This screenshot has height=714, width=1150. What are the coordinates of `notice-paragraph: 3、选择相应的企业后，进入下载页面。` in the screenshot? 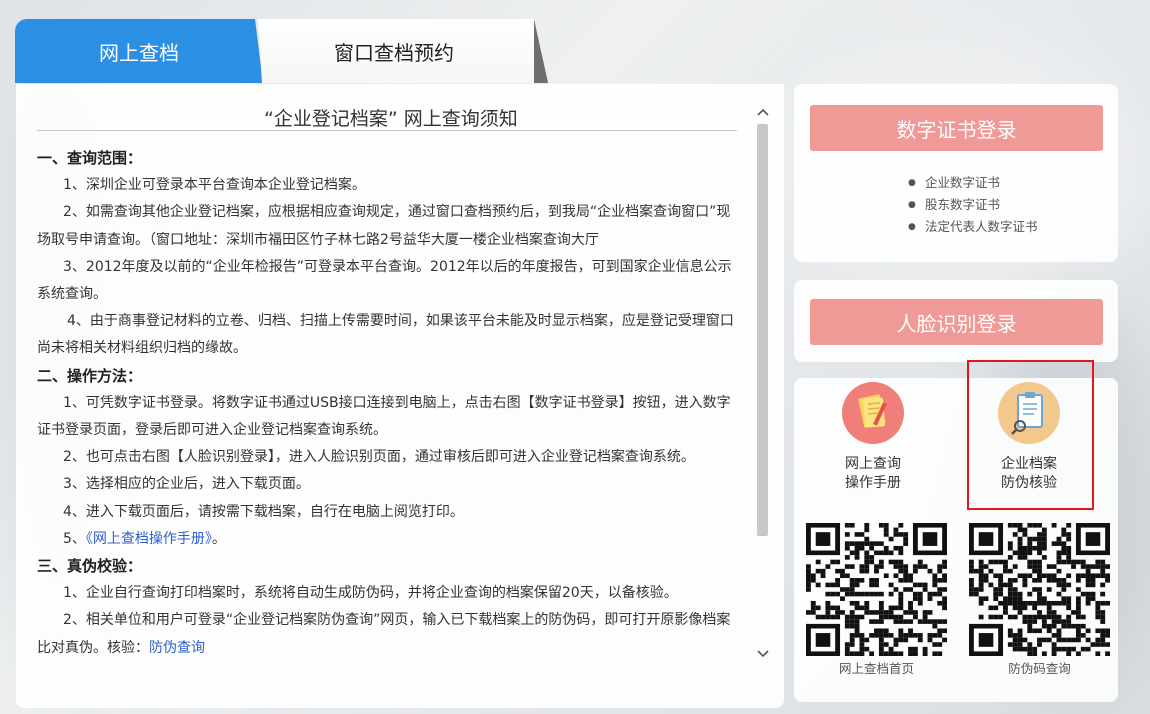 It's located at (186, 484).